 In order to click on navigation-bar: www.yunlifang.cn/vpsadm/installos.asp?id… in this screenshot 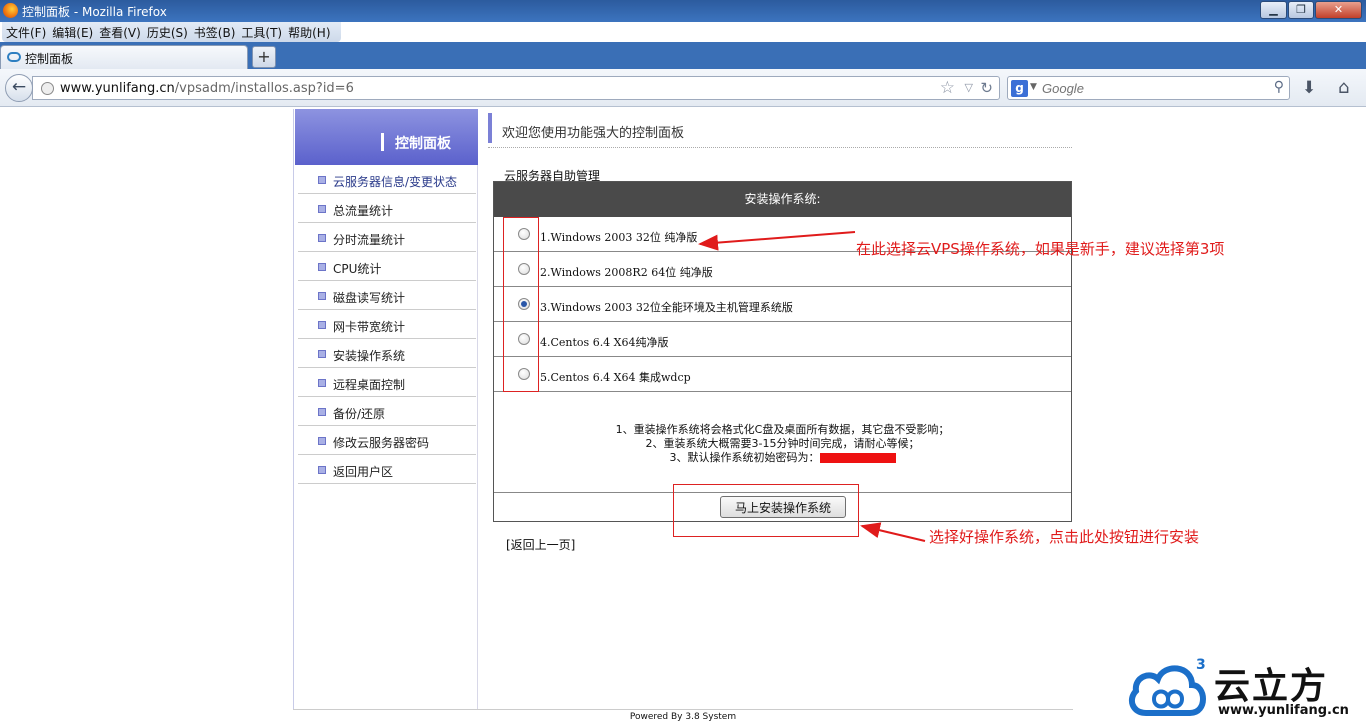, I will do `click(683, 88)`.